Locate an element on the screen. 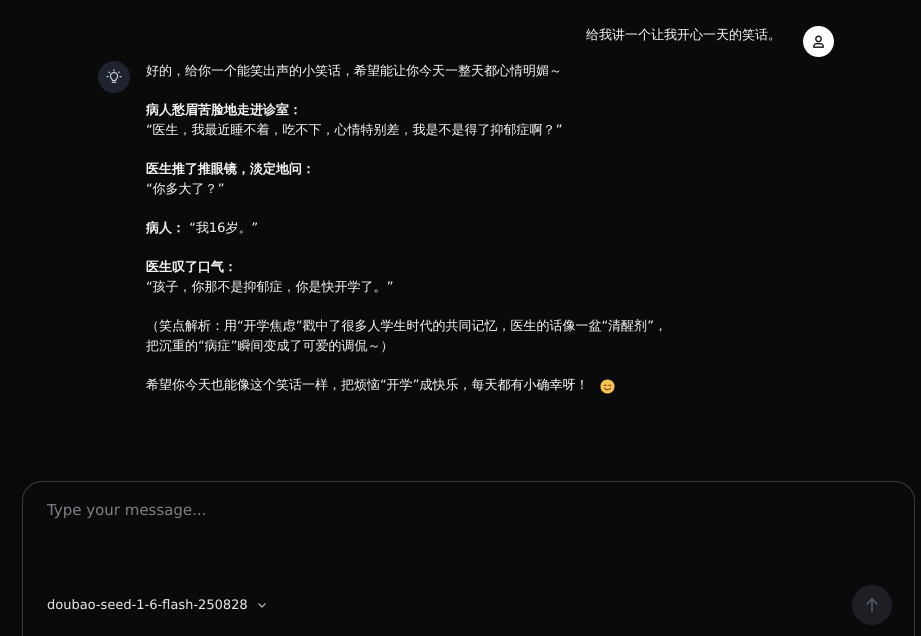 Image resolution: width=921 pixels, height=636 pixels. message-text: 医生推了推眼镜，淡定地问： is located at coordinates (230, 169).